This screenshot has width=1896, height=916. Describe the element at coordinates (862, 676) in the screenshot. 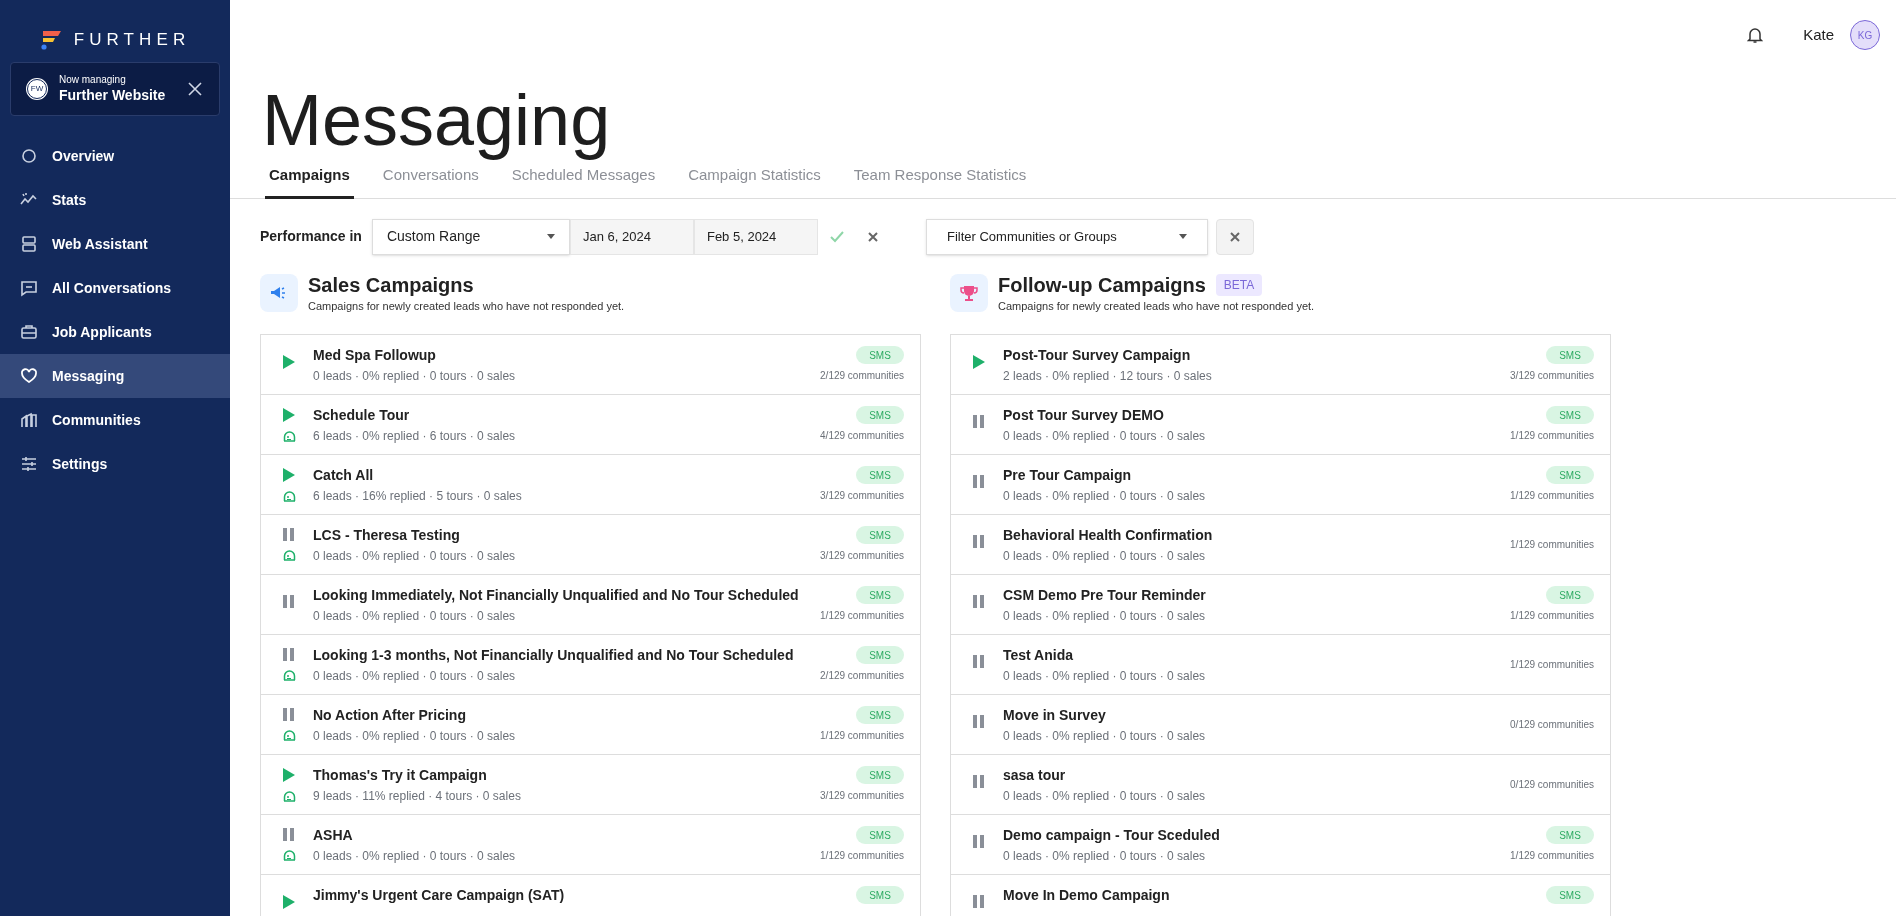

I see `communities-count: 2/129 communities` at that location.